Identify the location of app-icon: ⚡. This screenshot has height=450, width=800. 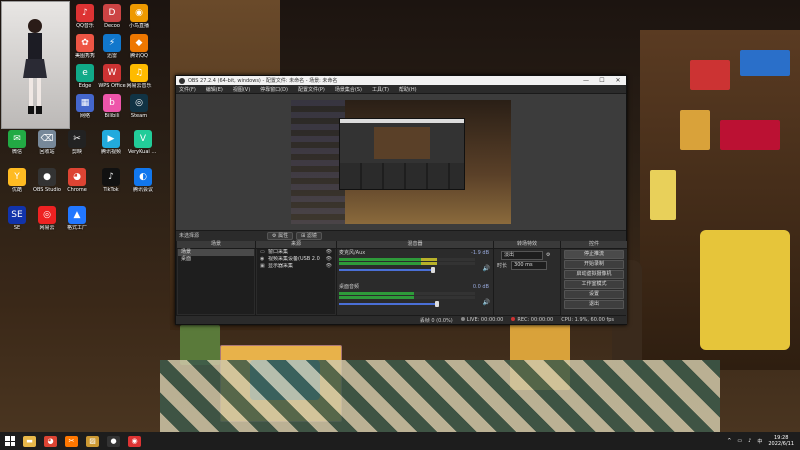
(112, 43).